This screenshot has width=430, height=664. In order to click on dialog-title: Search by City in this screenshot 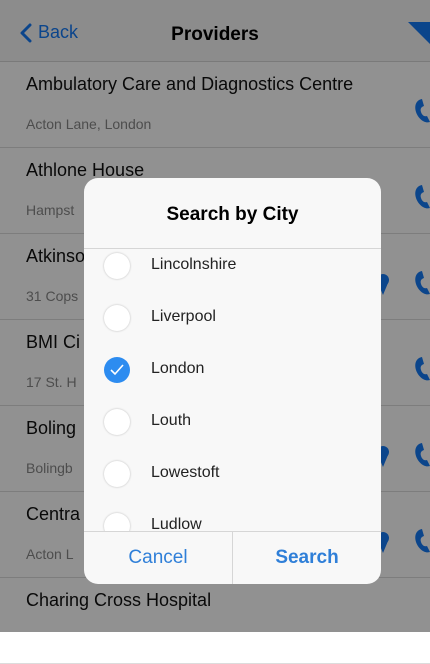, I will do `click(232, 214)`.